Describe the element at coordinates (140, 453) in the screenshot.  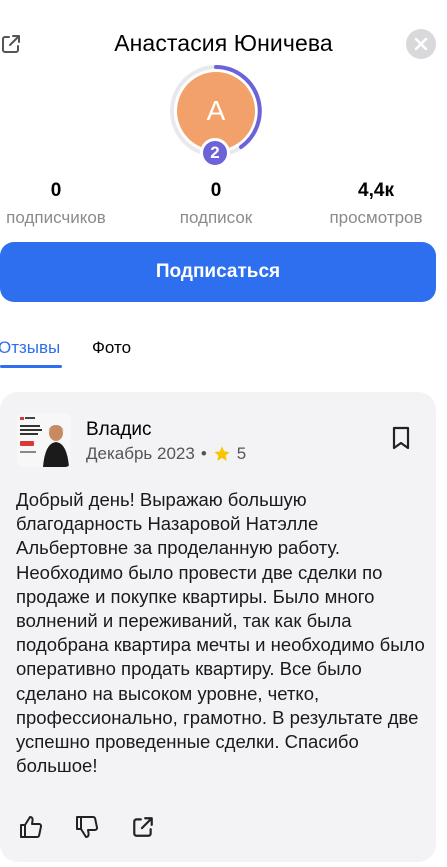
I see `review-date: Декабрь 2023` at that location.